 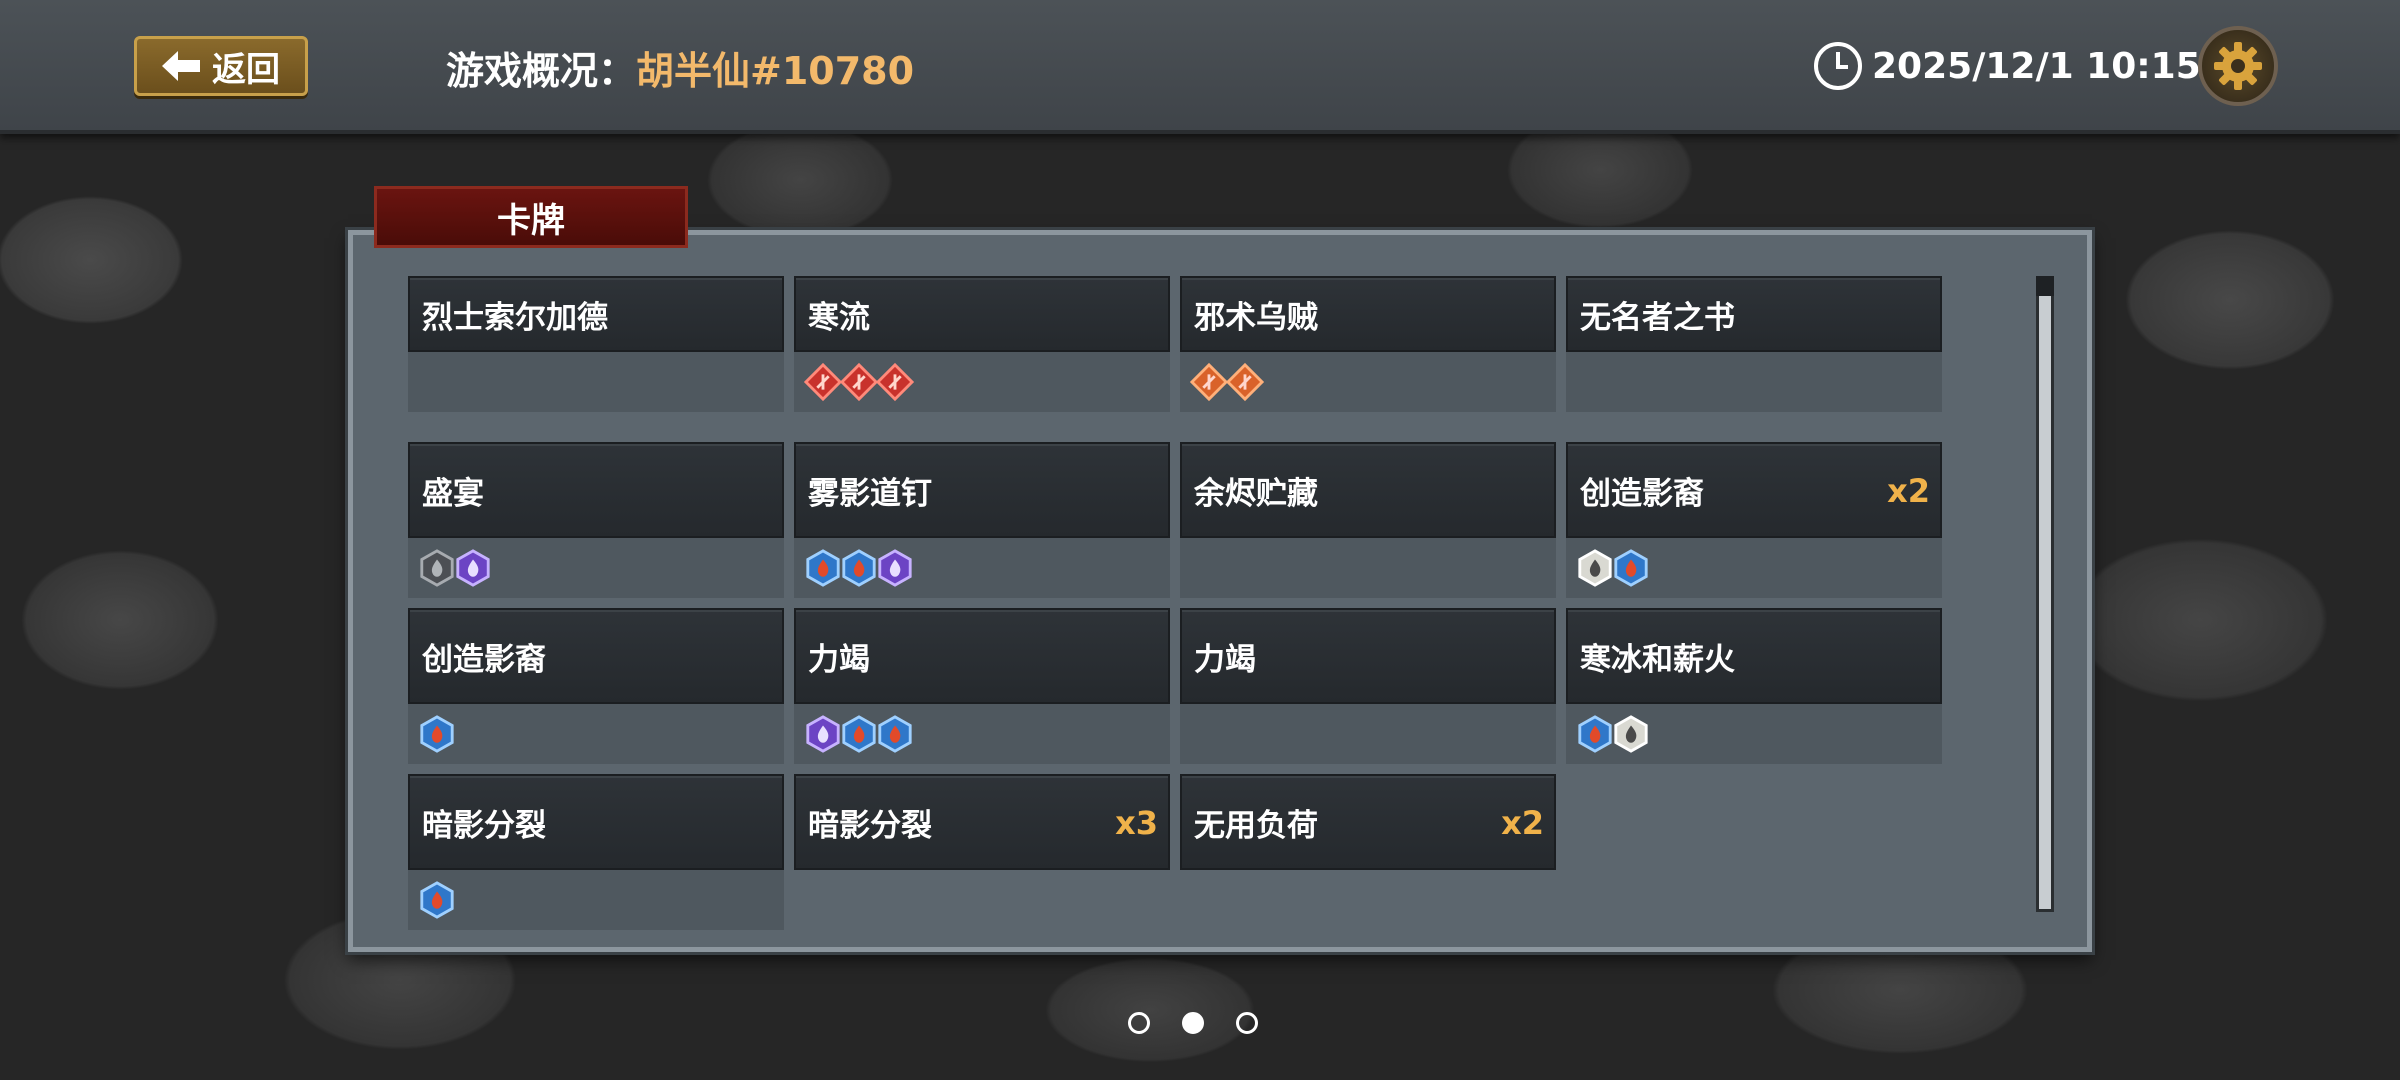 I want to click on gray-hex-icon, so click(x=437, y=568).